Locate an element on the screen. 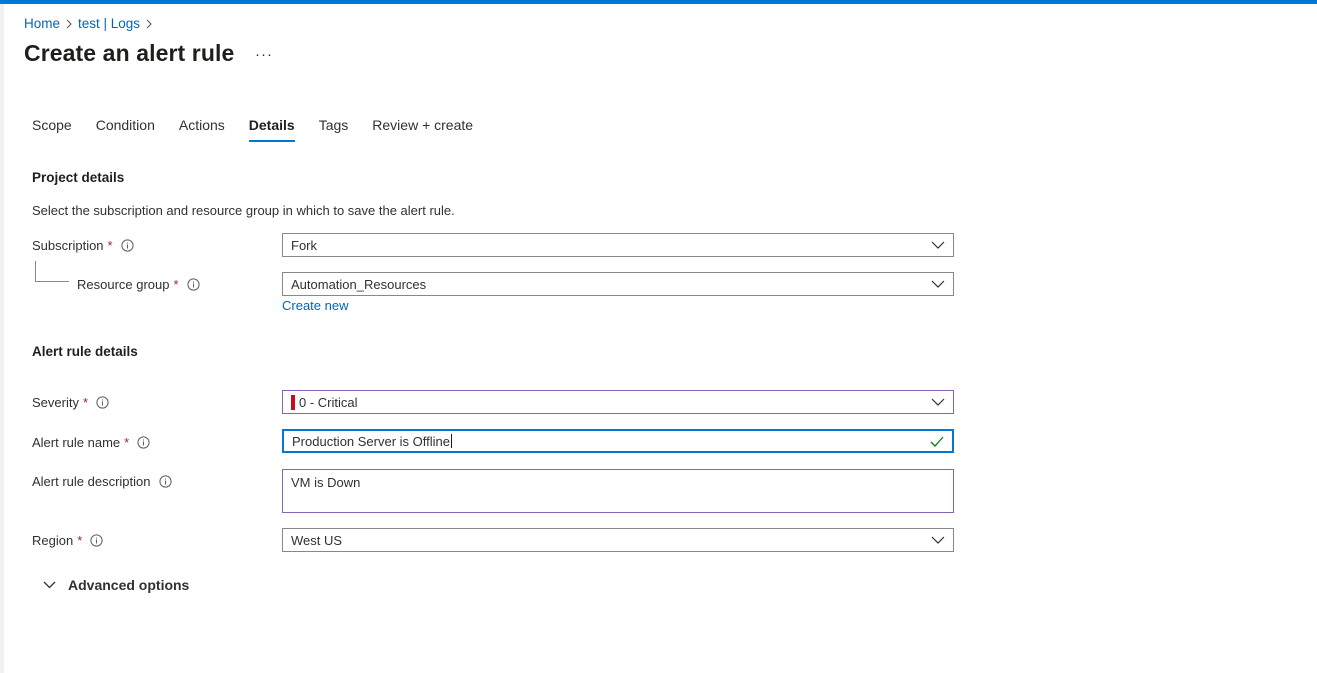  text-cursor is located at coordinates (451, 440).